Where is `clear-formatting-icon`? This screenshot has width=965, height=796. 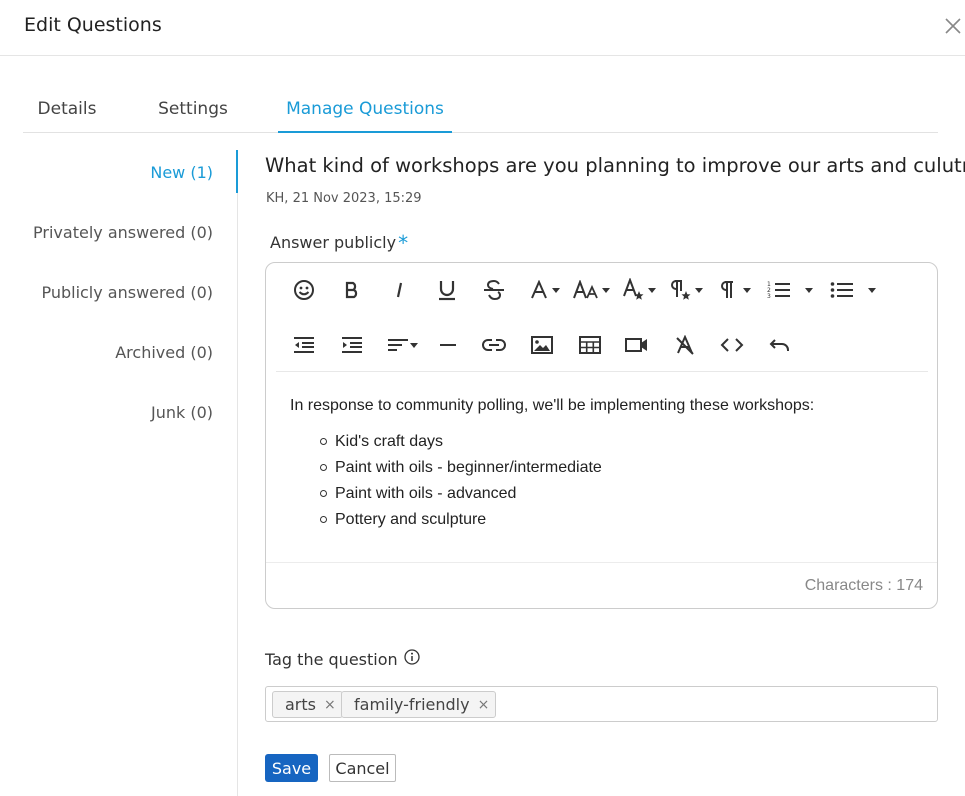
clear-formatting-icon is located at coordinates (685, 345).